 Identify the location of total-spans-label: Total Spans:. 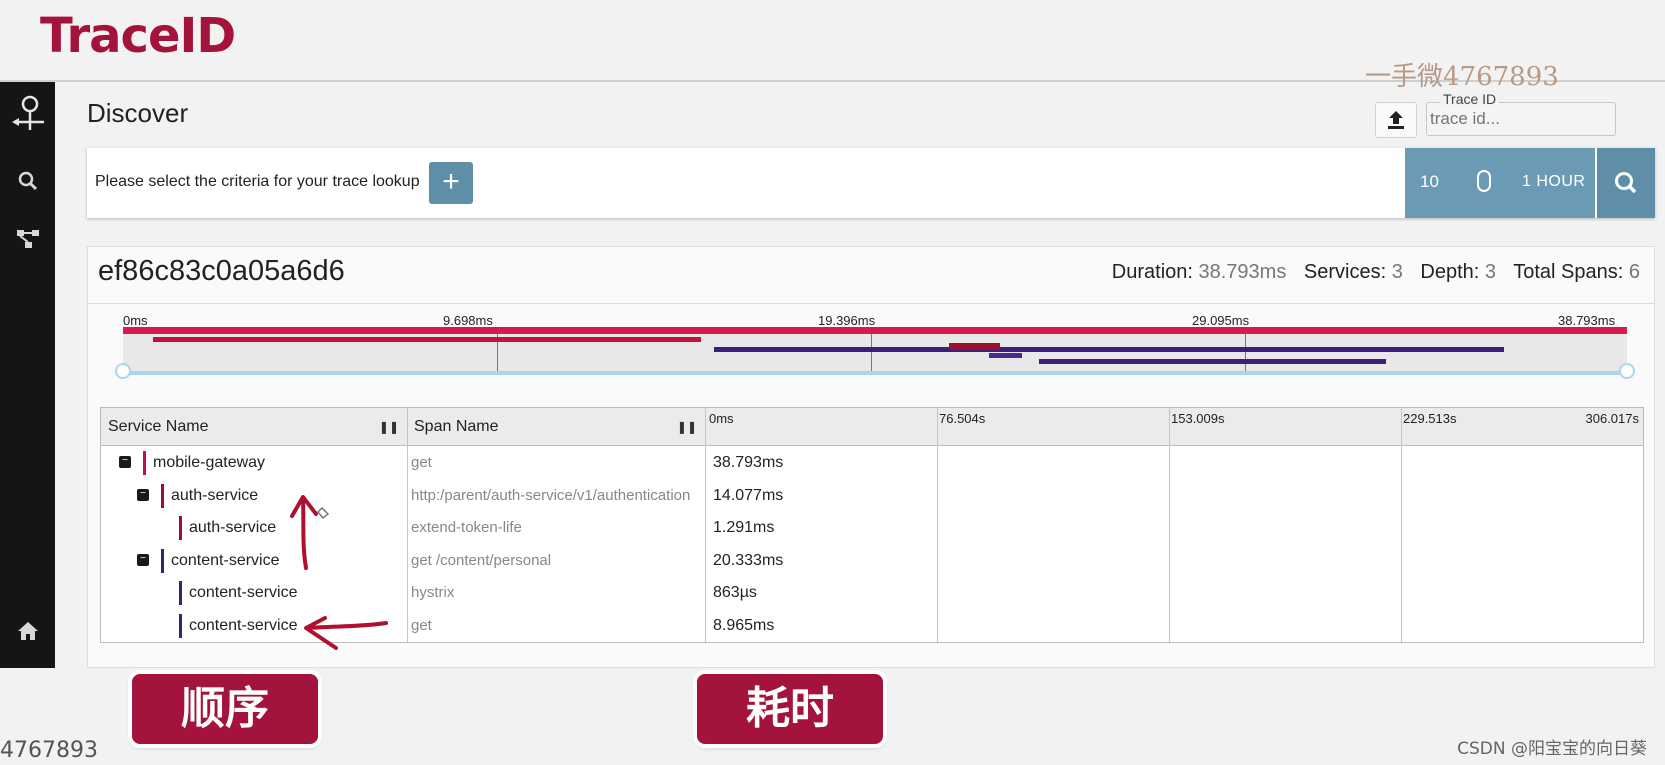
(1568, 272).